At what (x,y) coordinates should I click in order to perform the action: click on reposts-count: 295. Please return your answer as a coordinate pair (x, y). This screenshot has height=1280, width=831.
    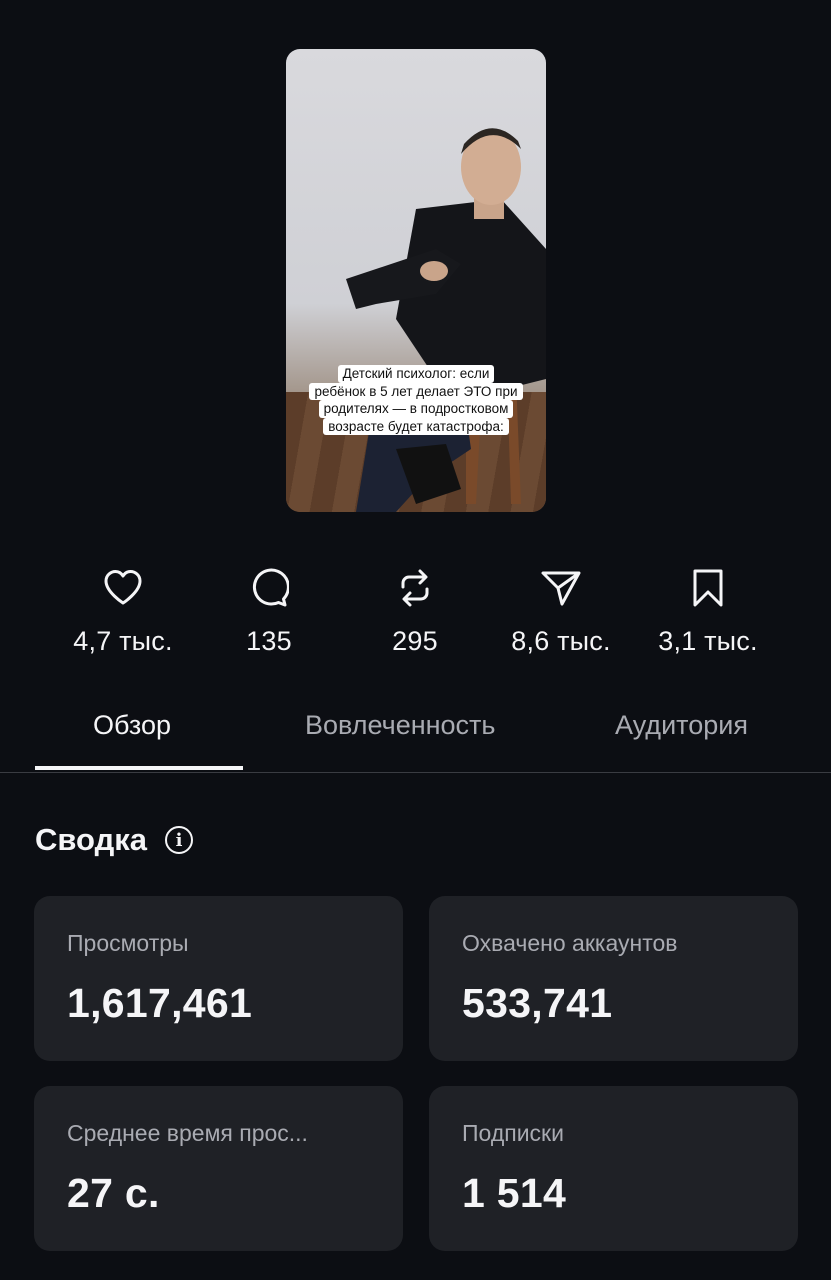
    Looking at the image, I should click on (415, 641).